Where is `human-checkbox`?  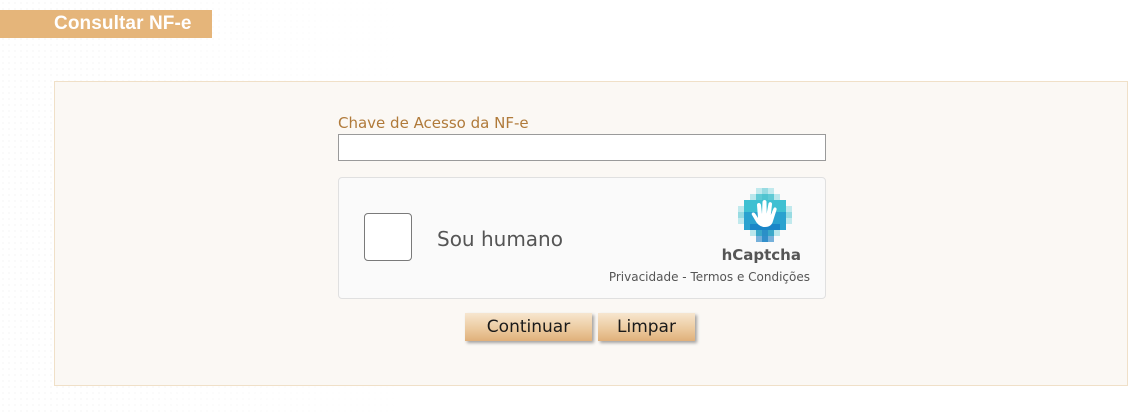 human-checkbox is located at coordinates (388, 237).